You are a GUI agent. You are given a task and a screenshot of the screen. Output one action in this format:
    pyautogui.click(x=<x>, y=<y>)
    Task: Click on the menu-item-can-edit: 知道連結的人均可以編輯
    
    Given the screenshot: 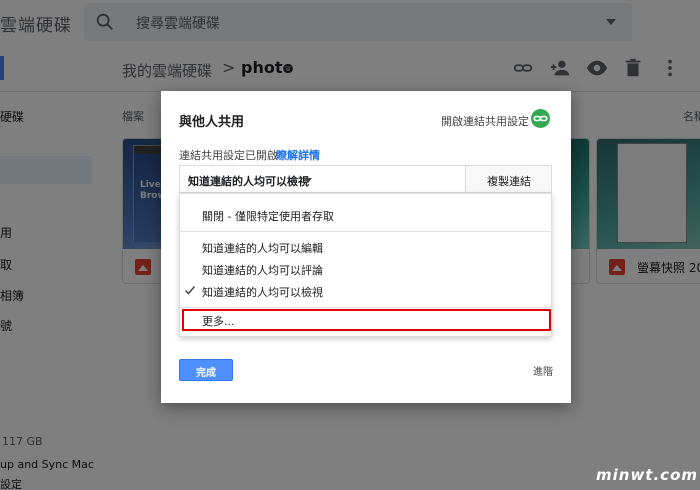 What is the action you would take?
    pyautogui.click(x=365, y=247)
    